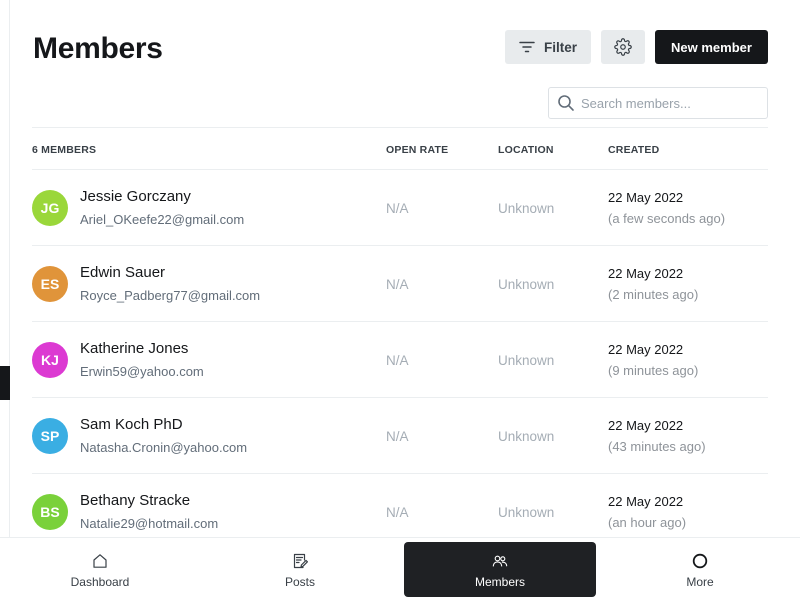  Describe the element at coordinates (100, 561) in the screenshot. I see `home-icon` at that location.